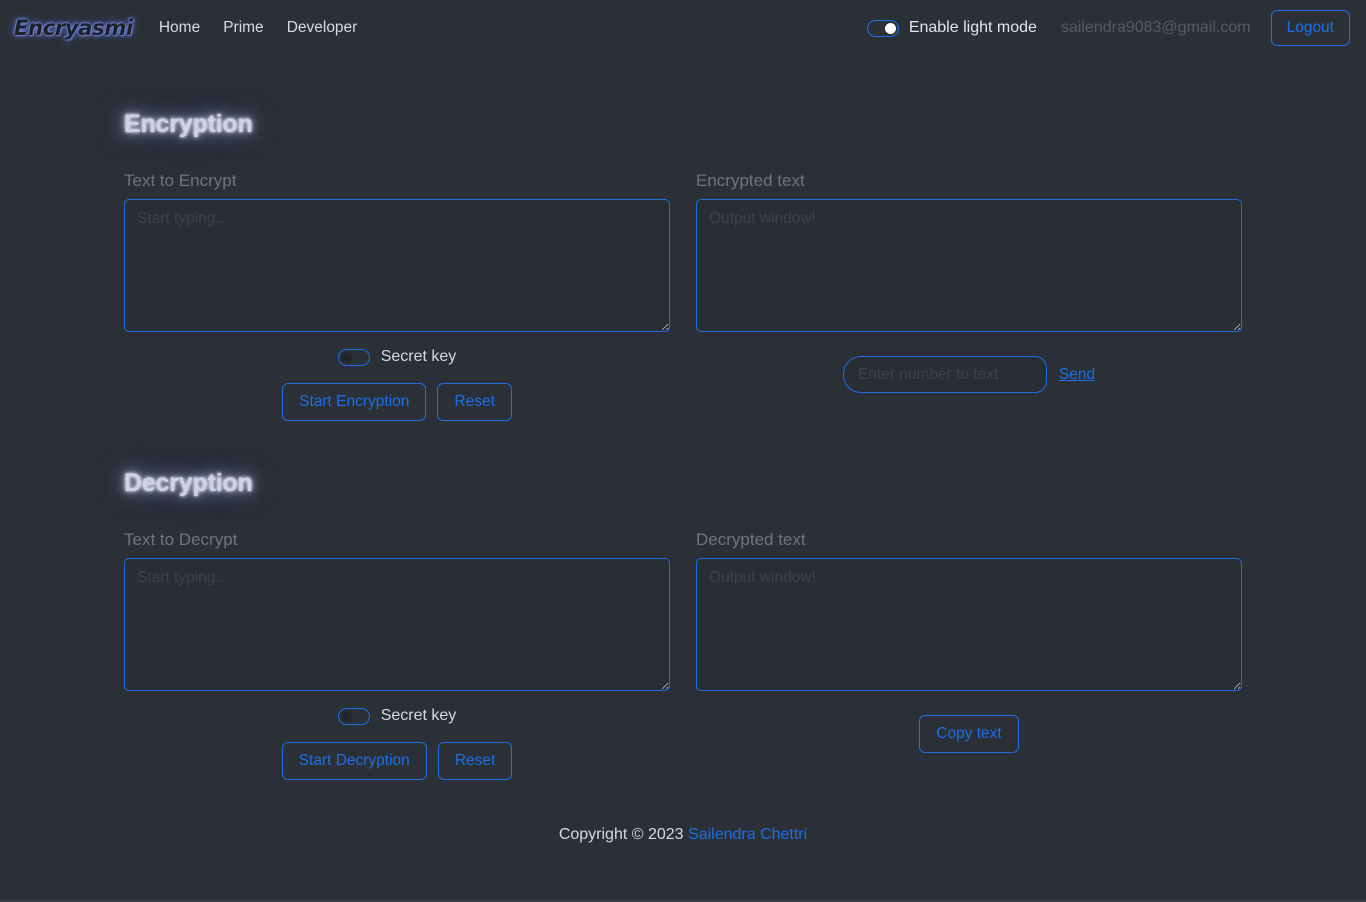 This screenshot has width=1366, height=902. Describe the element at coordinates (1155, 27) in the screenshot. I see `user-email: sailendra9083@gmail.com` at that location.